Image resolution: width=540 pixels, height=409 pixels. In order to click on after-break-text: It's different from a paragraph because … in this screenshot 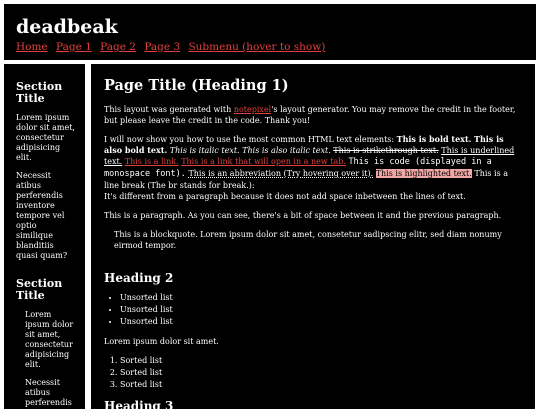, I will do `click(285, 196)`.